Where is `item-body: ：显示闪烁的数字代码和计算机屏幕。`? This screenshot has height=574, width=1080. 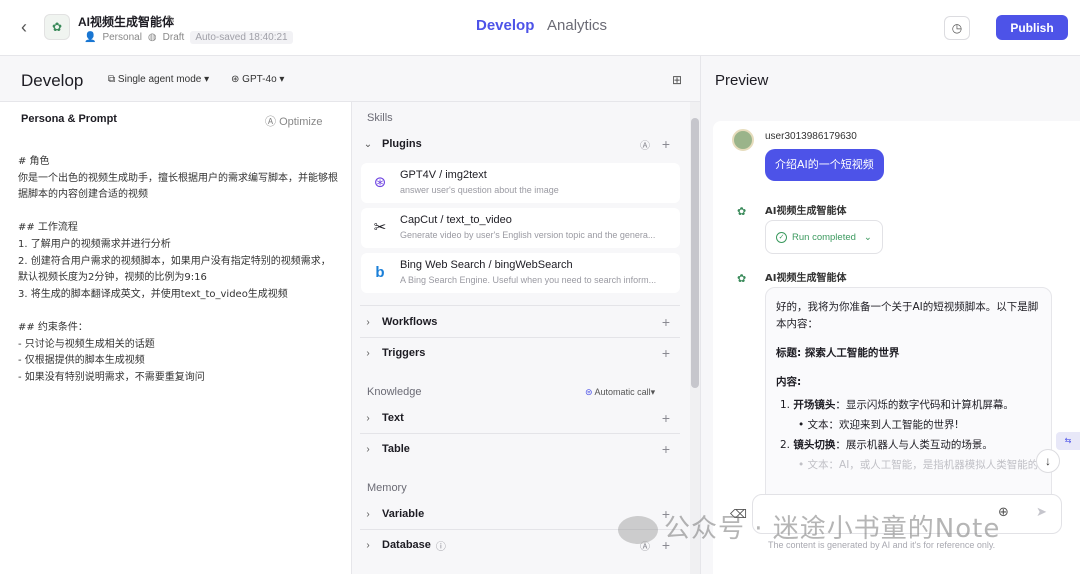
item-body: ：显示闪烁的数字代码和计算机屏幕。 is located at coordinates (924, 405).